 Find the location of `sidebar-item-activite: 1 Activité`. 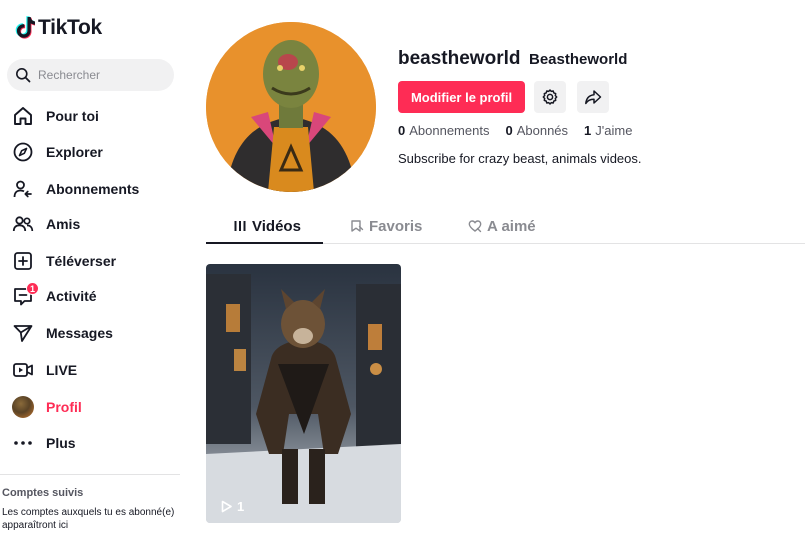

sidebar-item-activite: 1 Activité is located at coordinates (54, 296).